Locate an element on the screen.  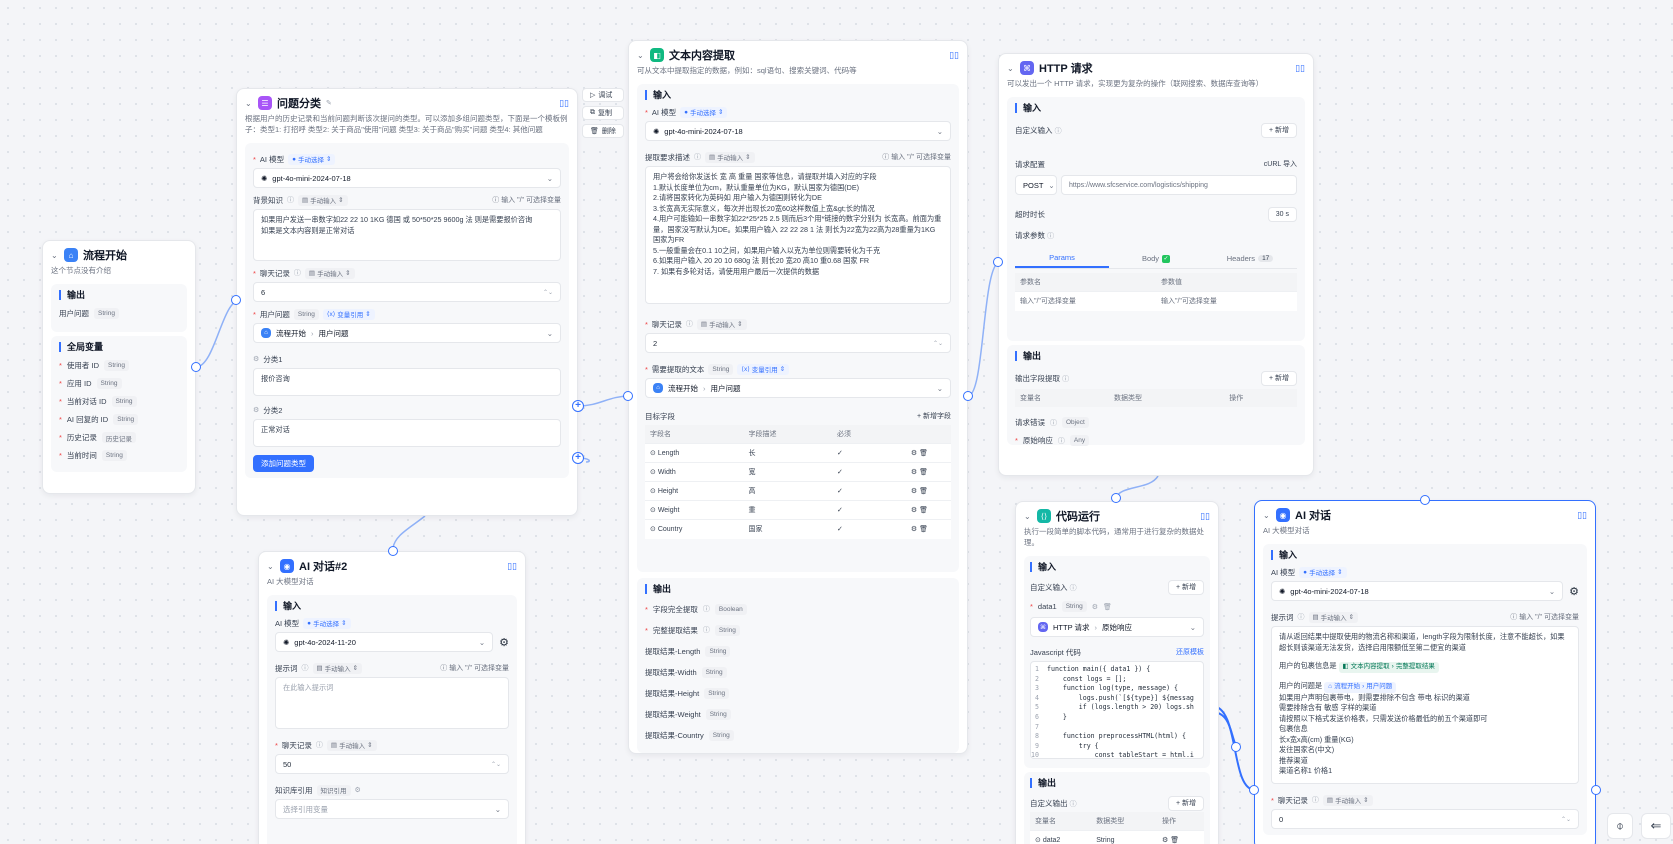
class2-output-handle: + is located at coordinates (578, 458).